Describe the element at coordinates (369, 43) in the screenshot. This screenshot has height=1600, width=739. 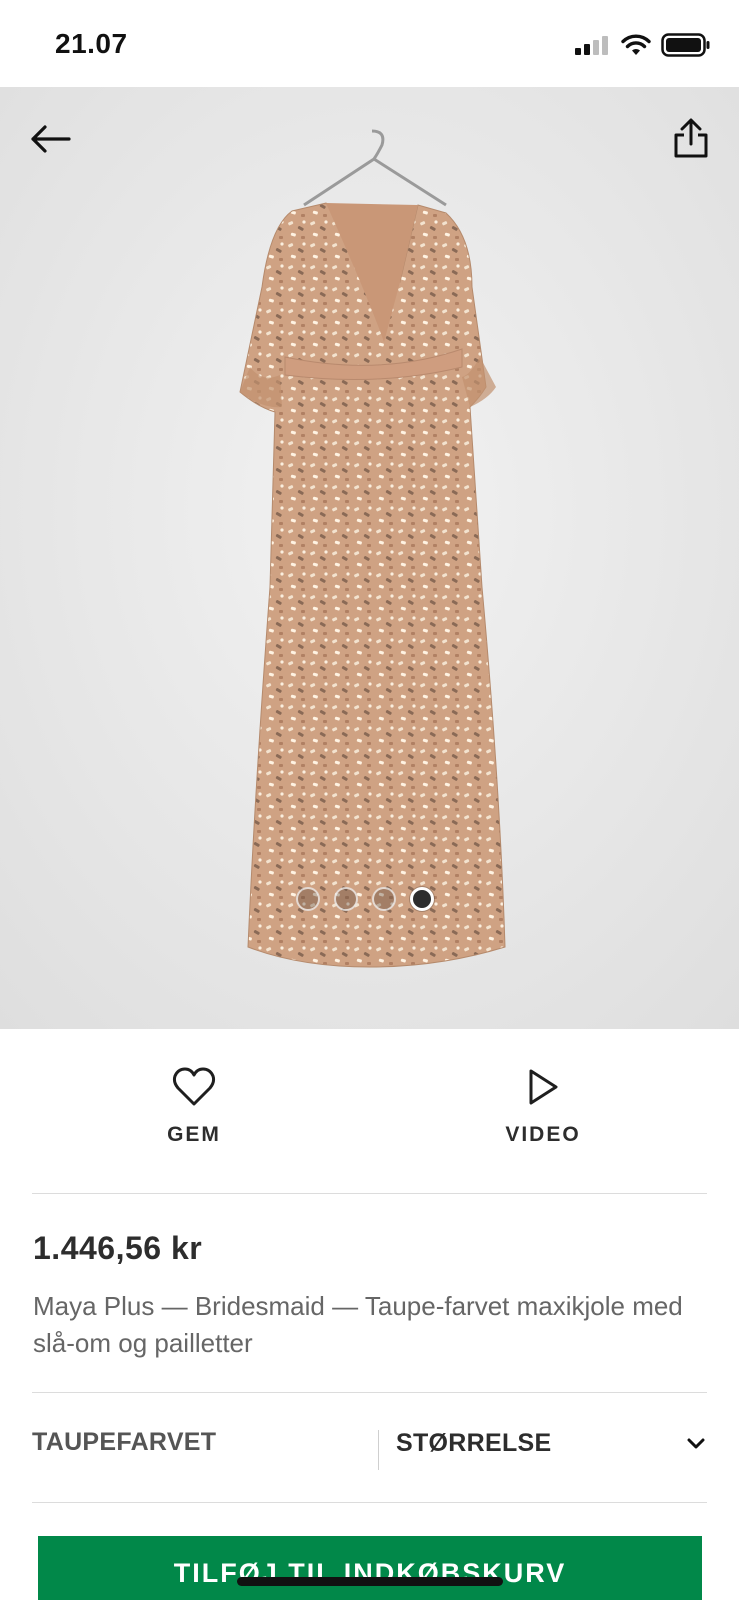
I see `status-bar: 21.07` at that location.